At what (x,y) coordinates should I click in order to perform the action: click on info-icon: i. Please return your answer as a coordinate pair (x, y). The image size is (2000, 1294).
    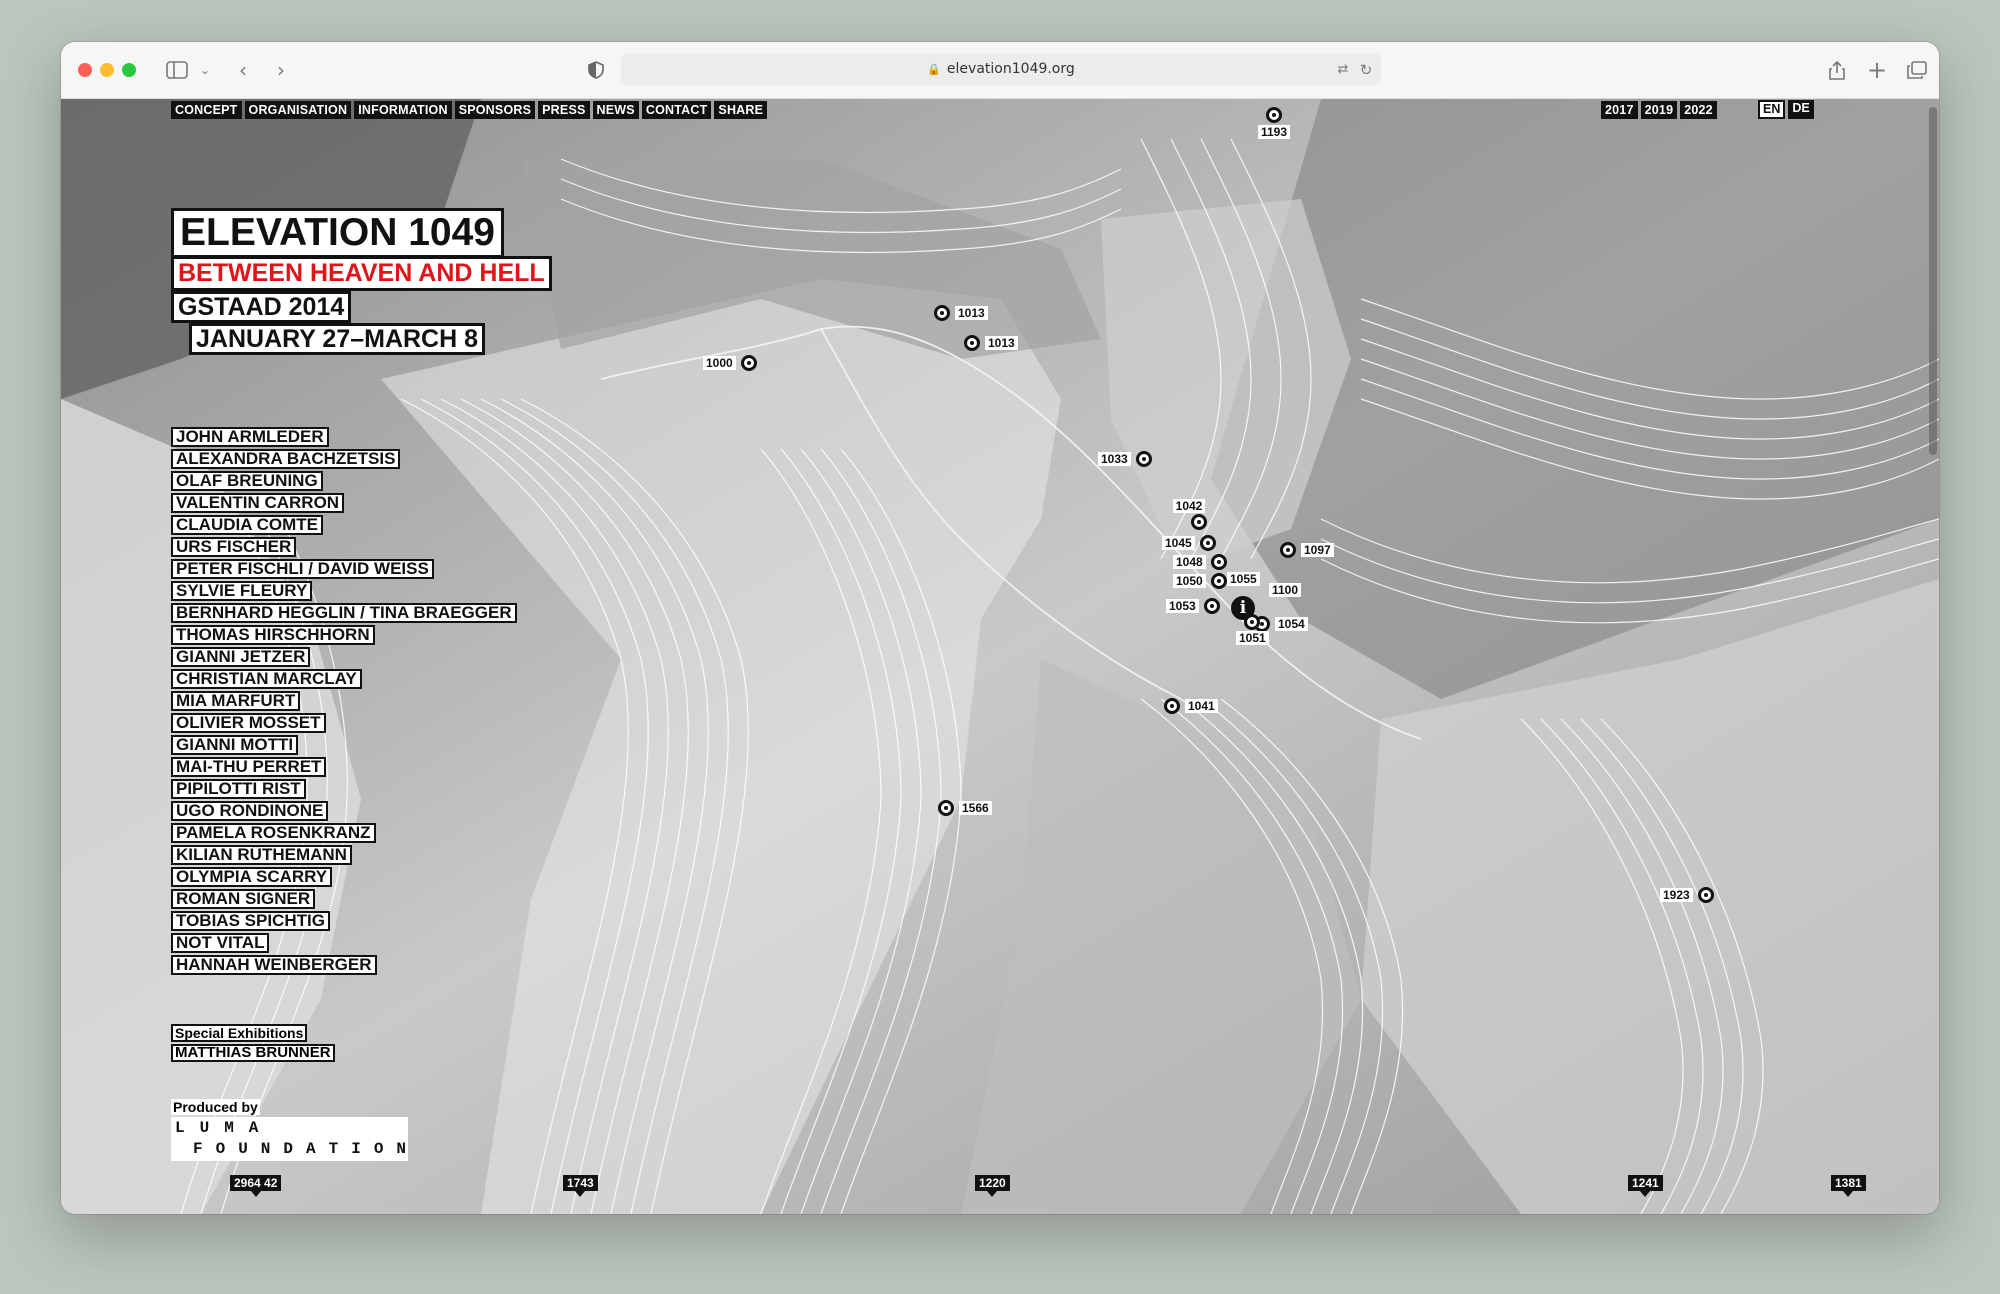
    Looking at the image, I should click on (1243, 608).